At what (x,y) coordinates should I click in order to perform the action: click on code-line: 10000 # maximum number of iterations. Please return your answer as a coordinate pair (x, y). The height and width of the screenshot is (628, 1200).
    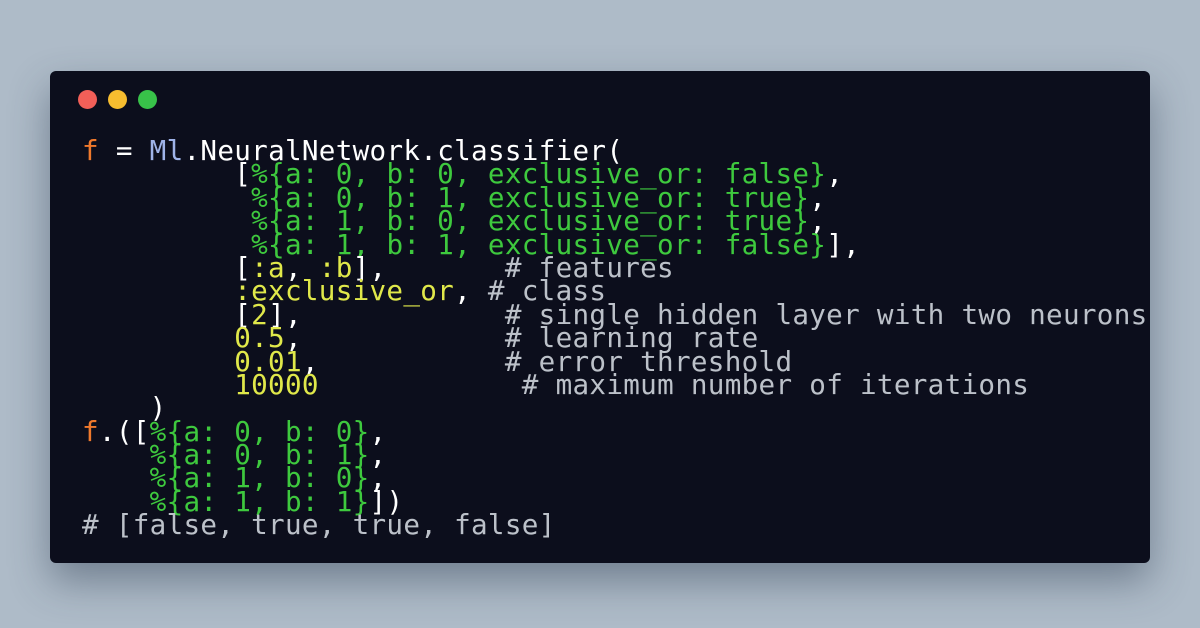
    Looking at the image, I should click on (615, 385).